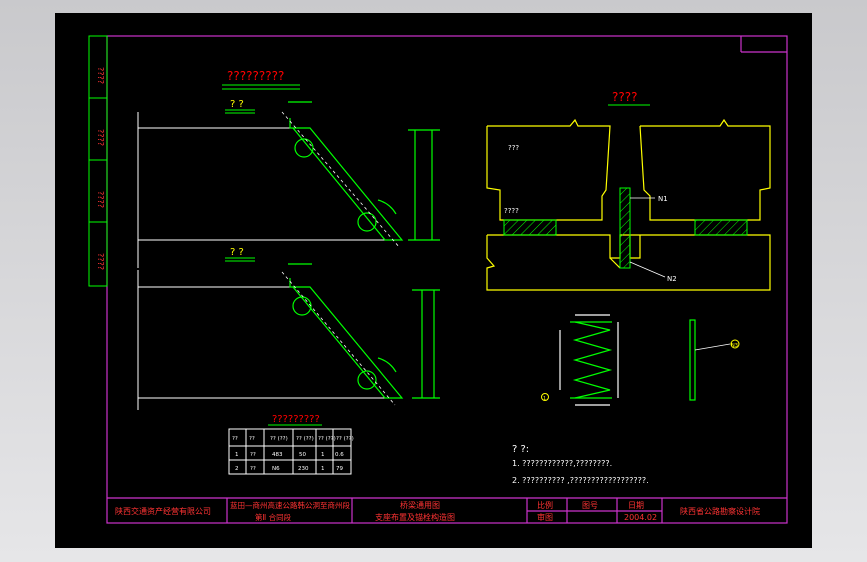  What do you see at coordinates (305, 439) in the screenshot?
I see `table-header-4: ?? (??)` at bounding box center [305, 439].